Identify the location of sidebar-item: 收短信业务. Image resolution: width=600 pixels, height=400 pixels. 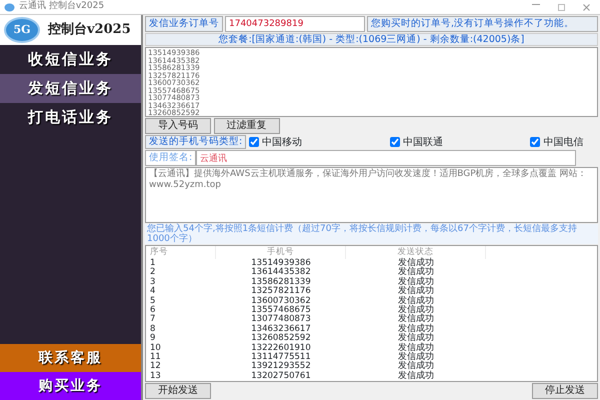
(70, 59).